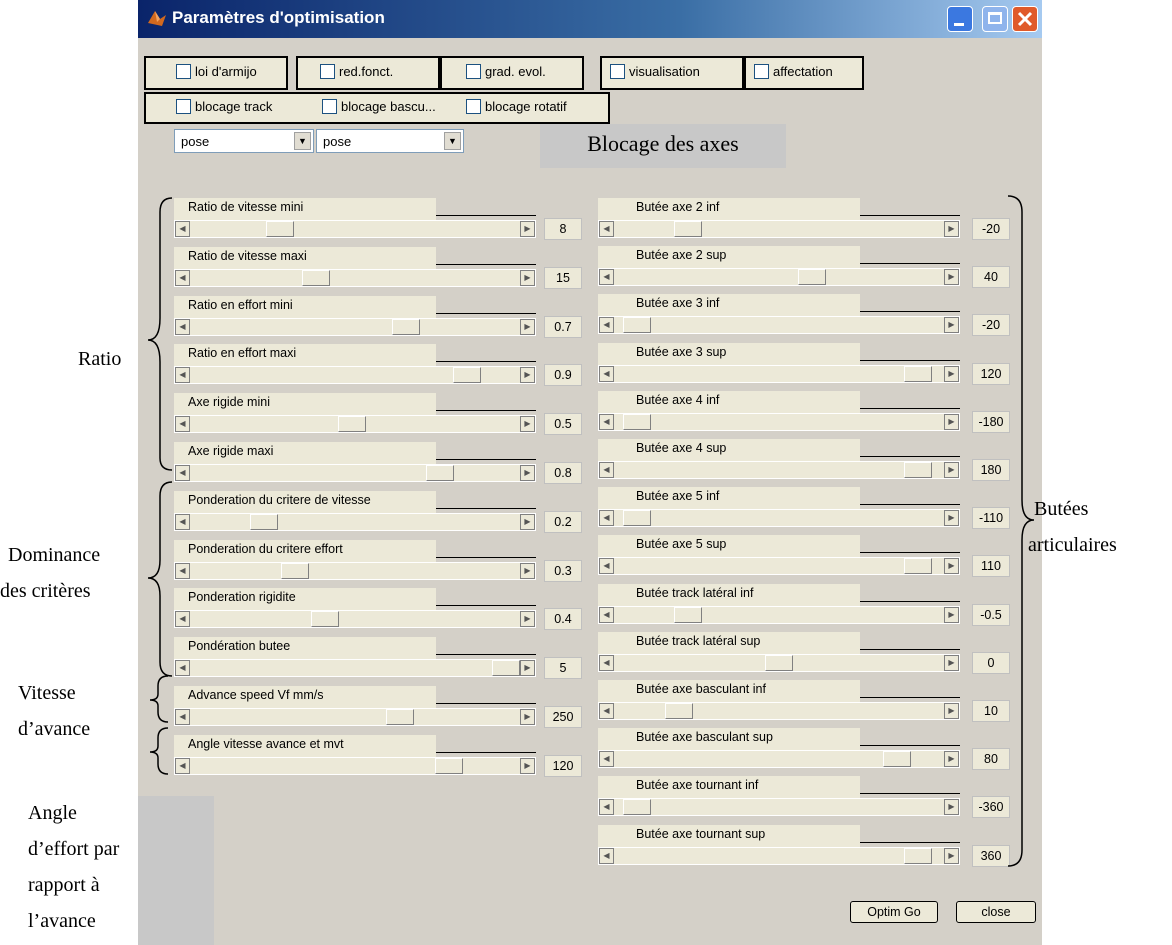  Describe the element at coordinates (47, 693) in the screenshot. I see `annotation-vitesse: Vitesse` at that location.